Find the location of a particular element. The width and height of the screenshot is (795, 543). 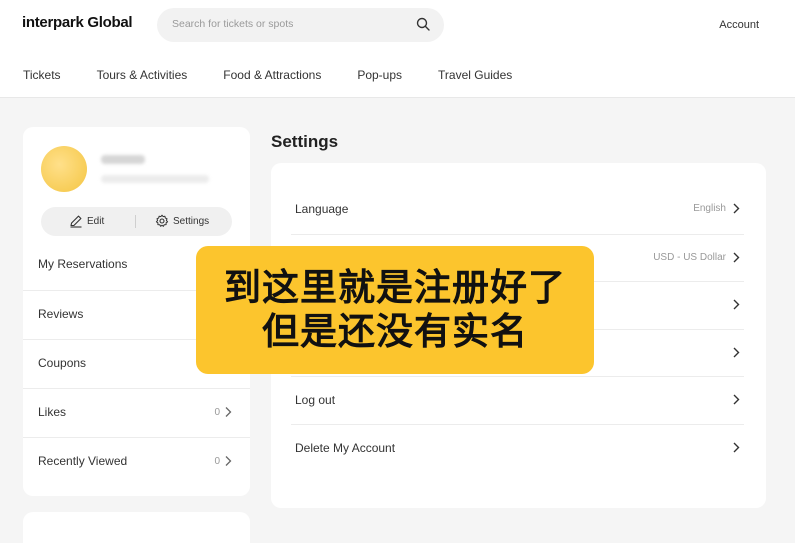

page-title: Settings is located at coordinates (305, 141).